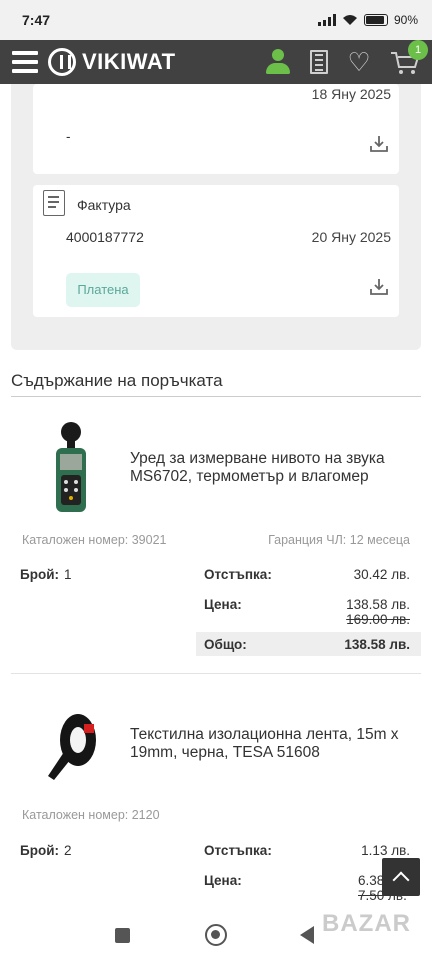  What do you see at coordinates (129, 61) in the screenshot?
I see `logo-text: VIKIWAT` at bounding box center [129, 61].